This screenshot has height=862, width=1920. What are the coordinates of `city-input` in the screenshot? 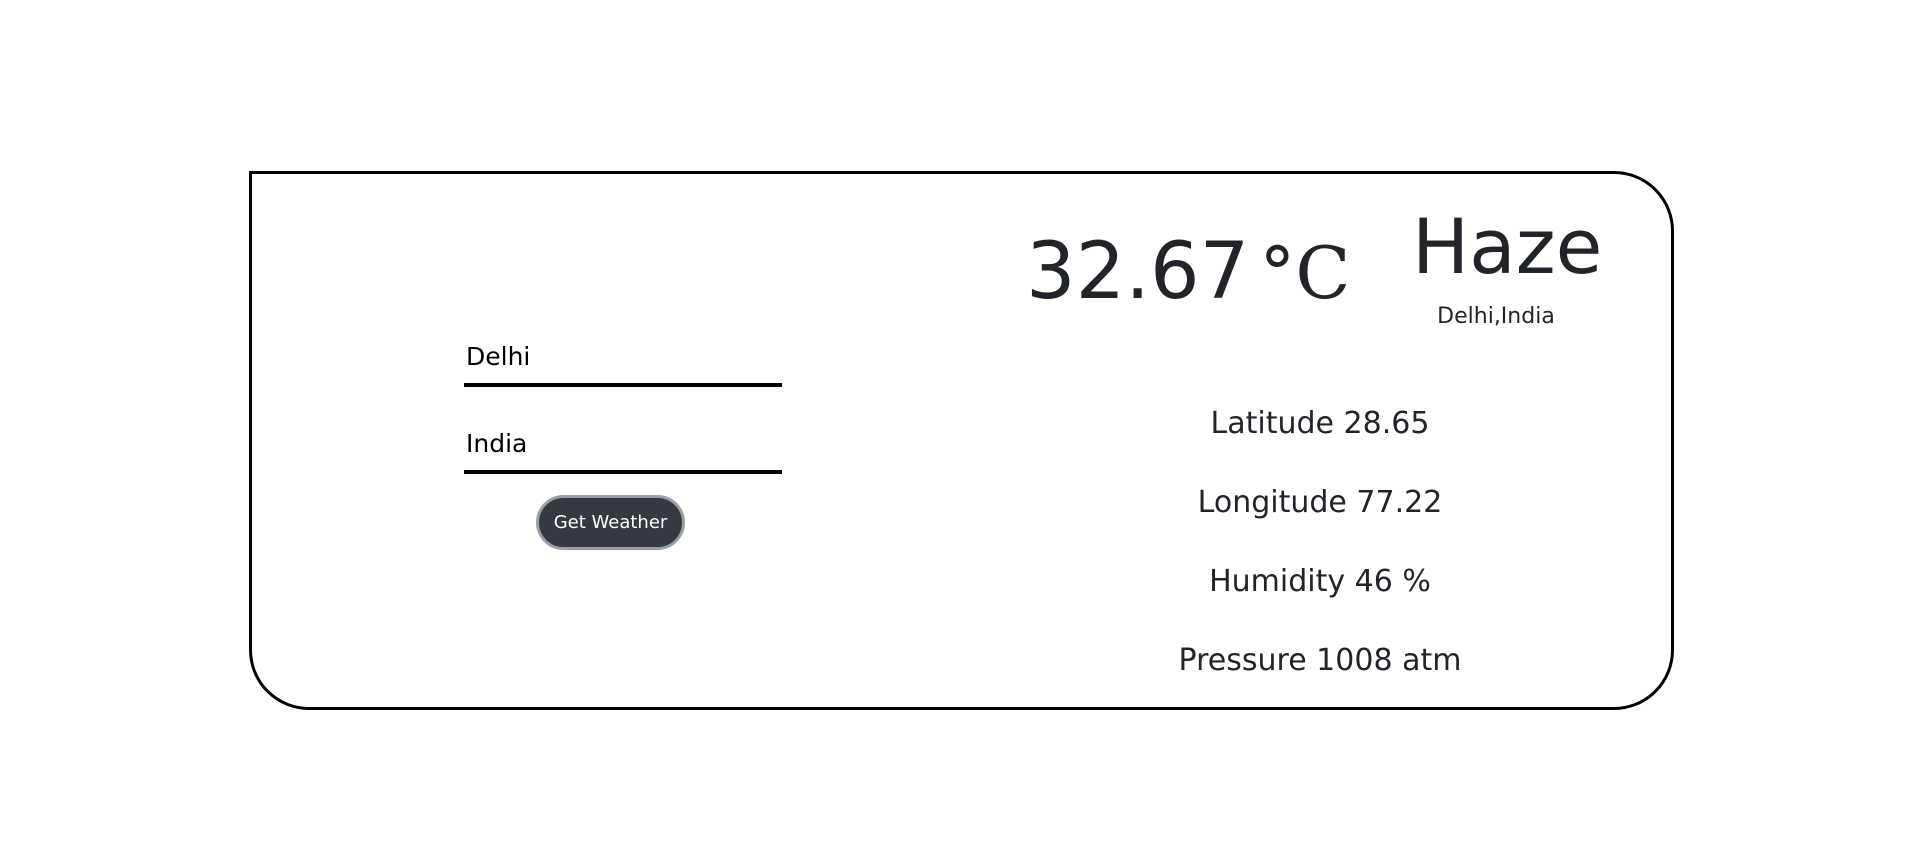 It's located at (623, 363).